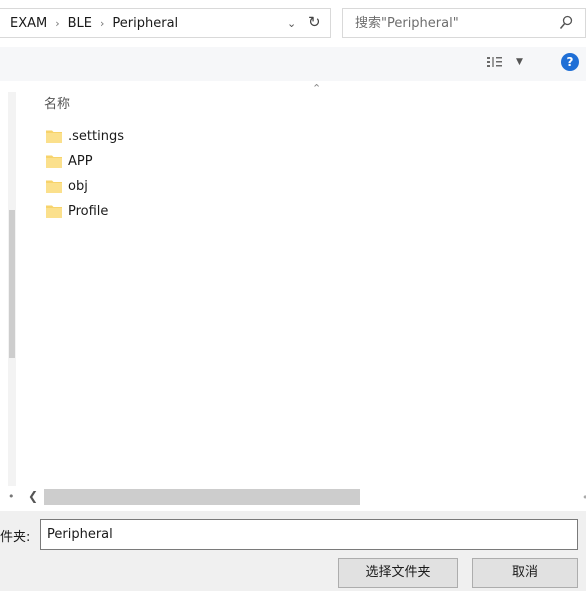 The height and width of the screenshot is (591, 586). Describe the element at coordinates (309, 534) in the screenshot. I see `folder-name-field` at that location.